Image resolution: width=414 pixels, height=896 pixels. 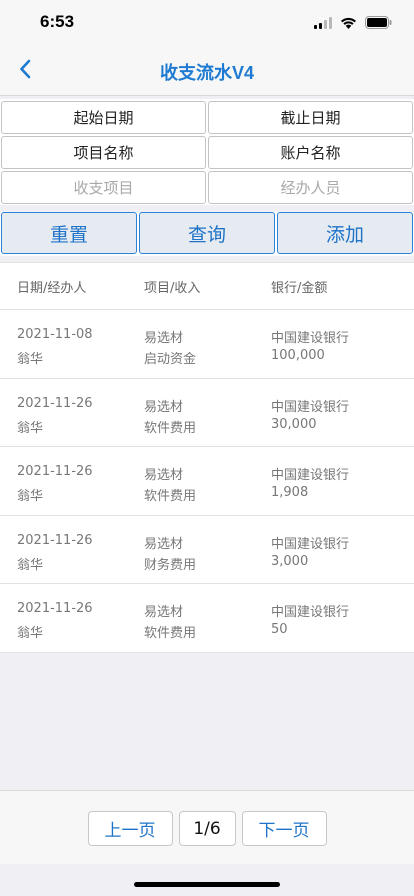 I want to click on row-category: 财务费用, so click(x=170, y=565).